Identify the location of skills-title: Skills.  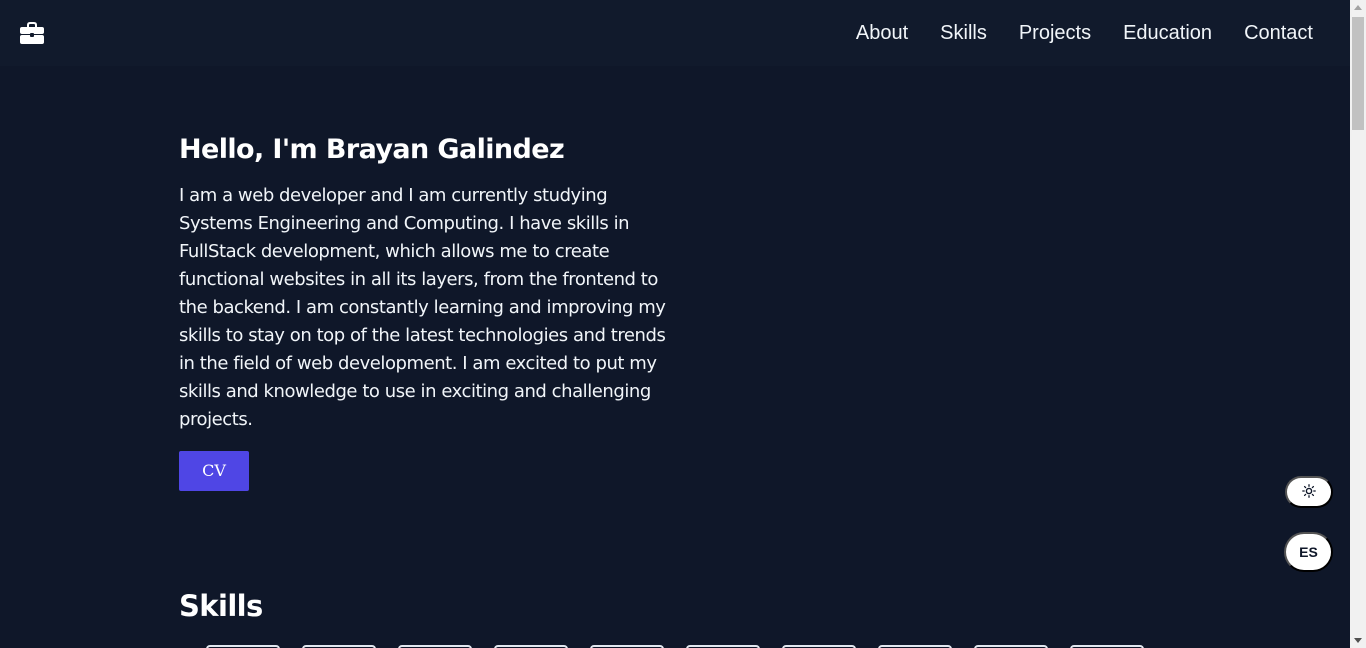
(221, 606).